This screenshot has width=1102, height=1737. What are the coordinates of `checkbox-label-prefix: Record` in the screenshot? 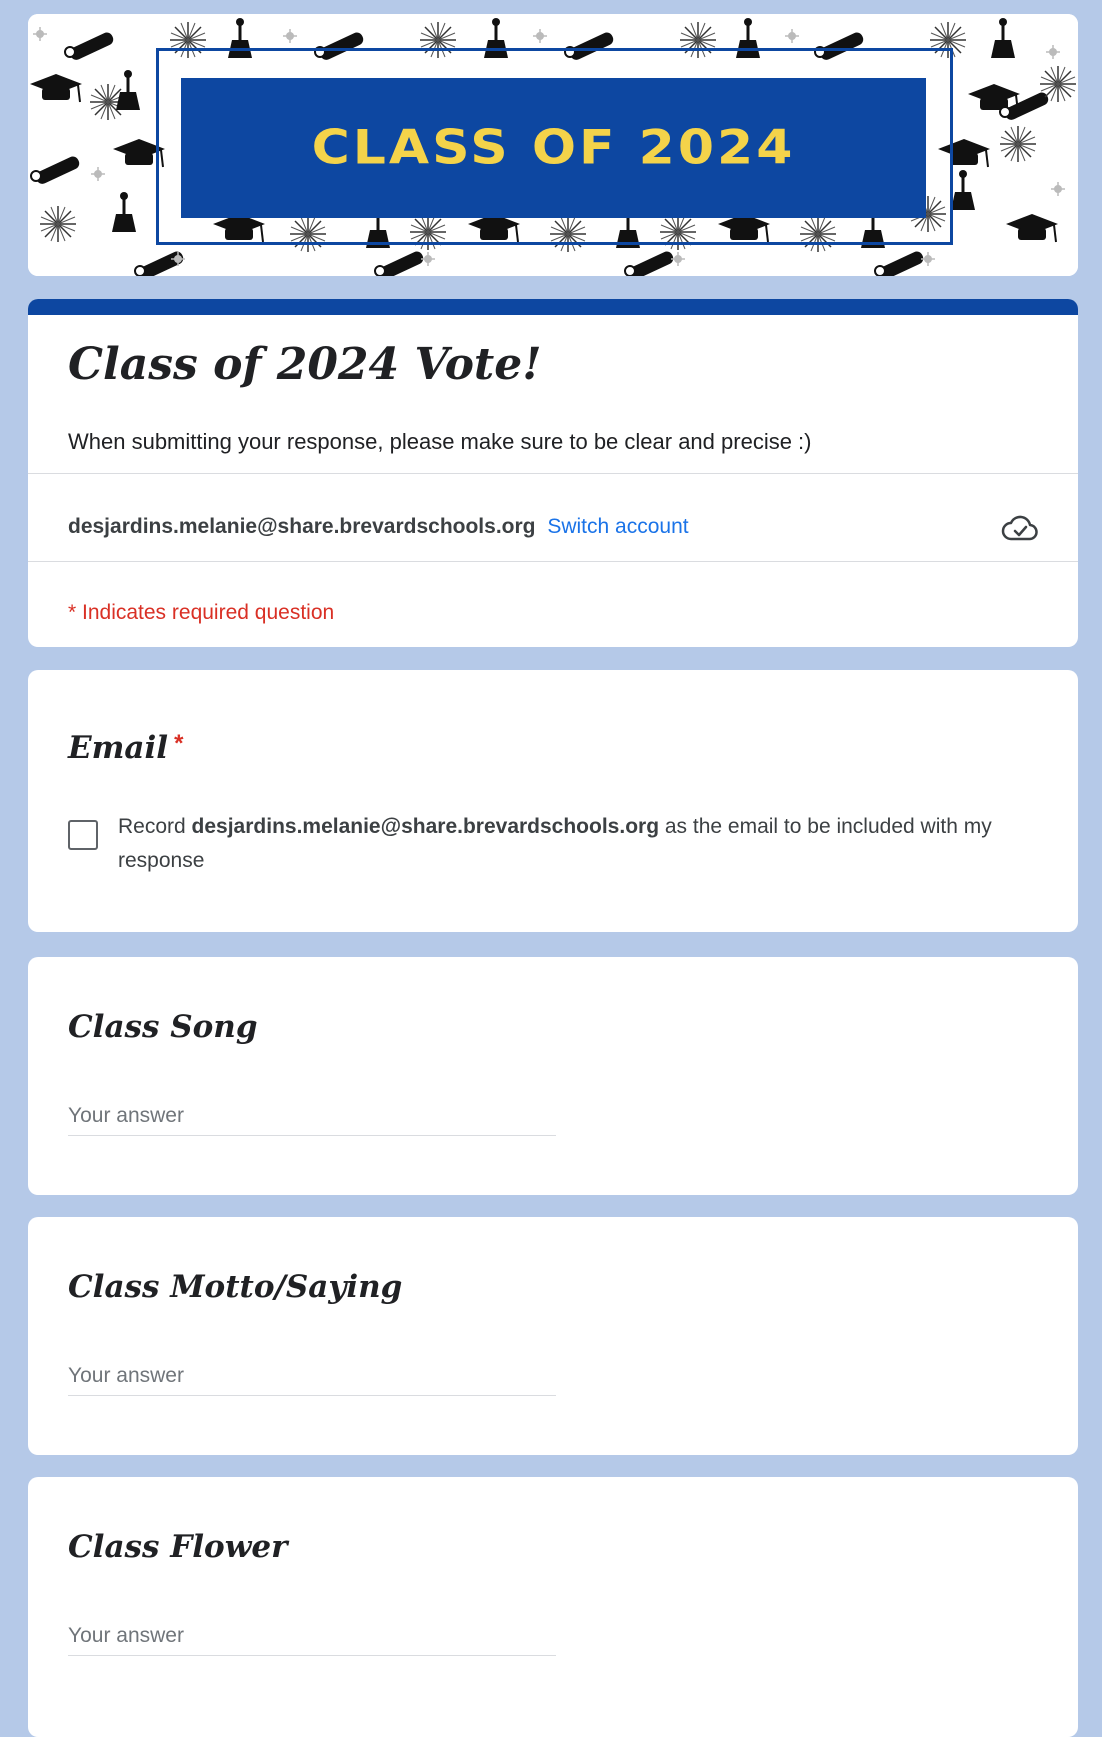 It's located at (155, 826).